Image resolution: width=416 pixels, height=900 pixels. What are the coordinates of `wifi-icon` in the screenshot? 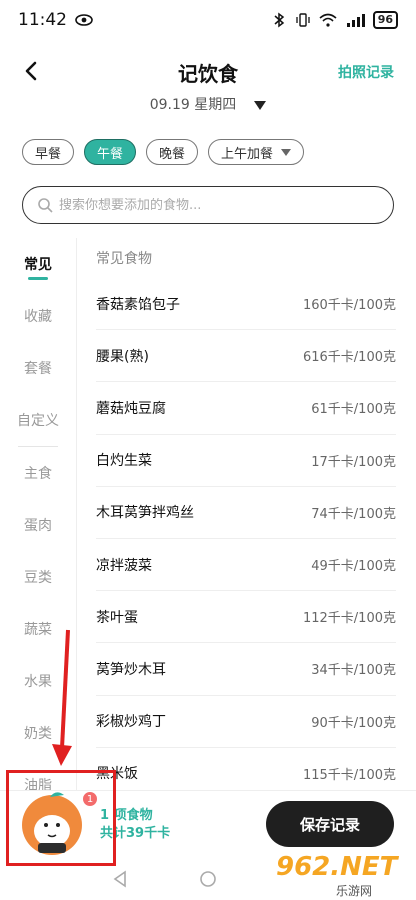 It's located at (328, 20).